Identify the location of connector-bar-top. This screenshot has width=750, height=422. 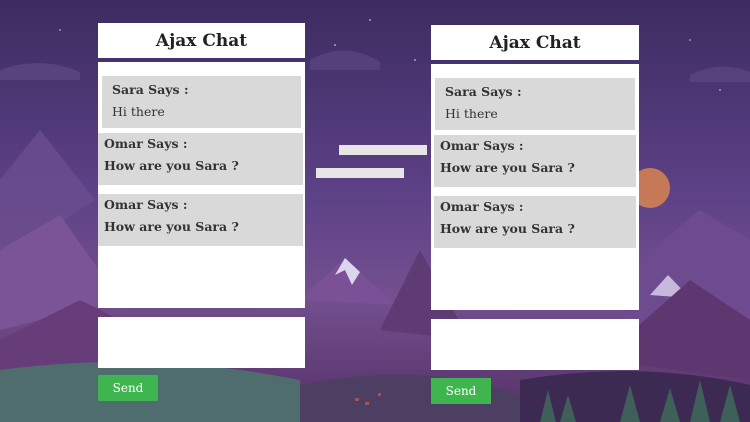
(383, 150).